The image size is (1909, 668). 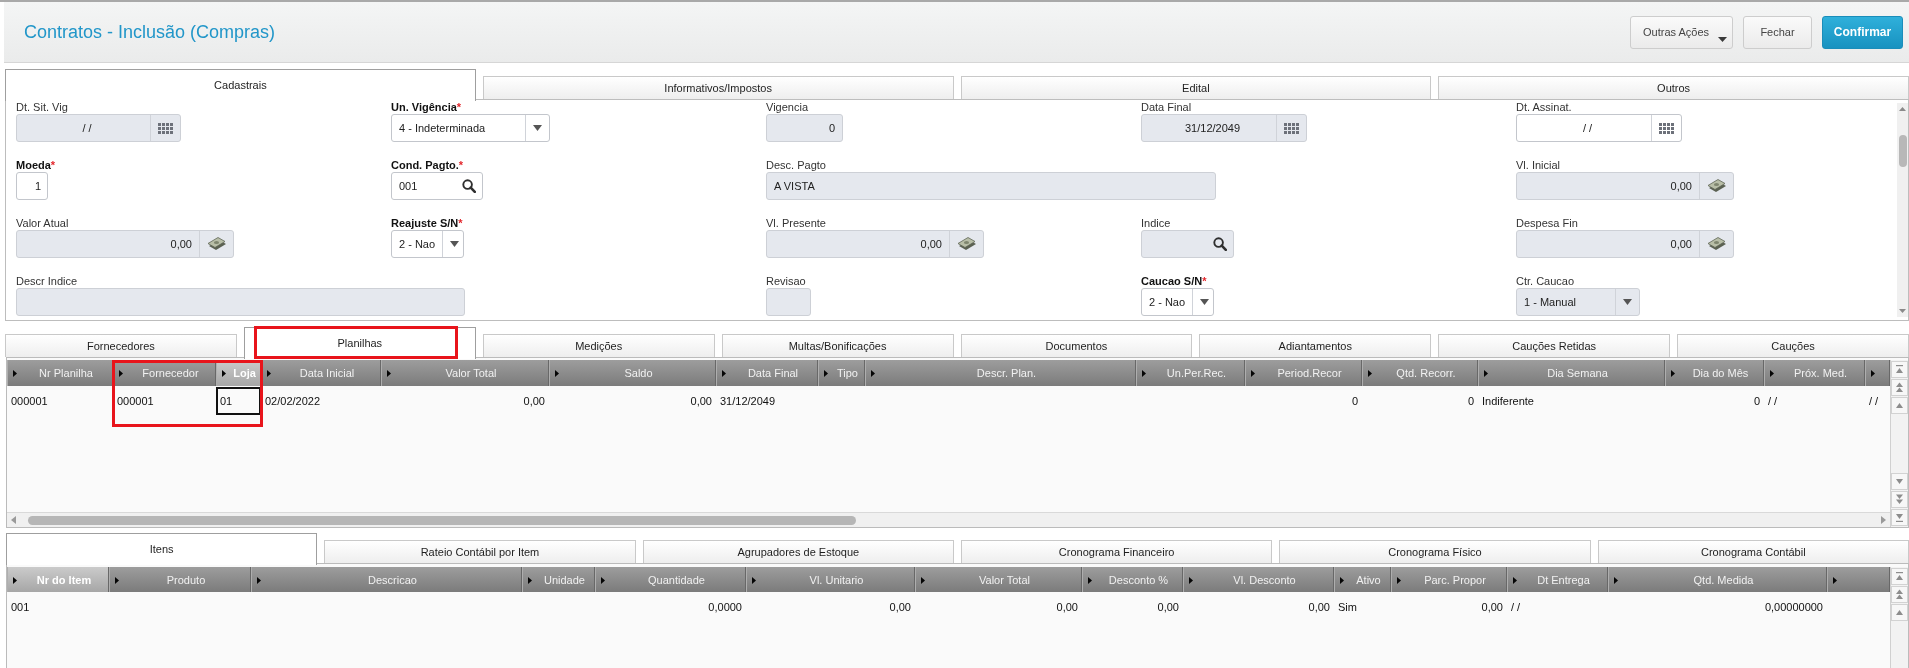 What do you see at coordinates (1554, 345) in the screenshot?
I see `tab: Cauções Retidas` at bounding box center [1554, 345].